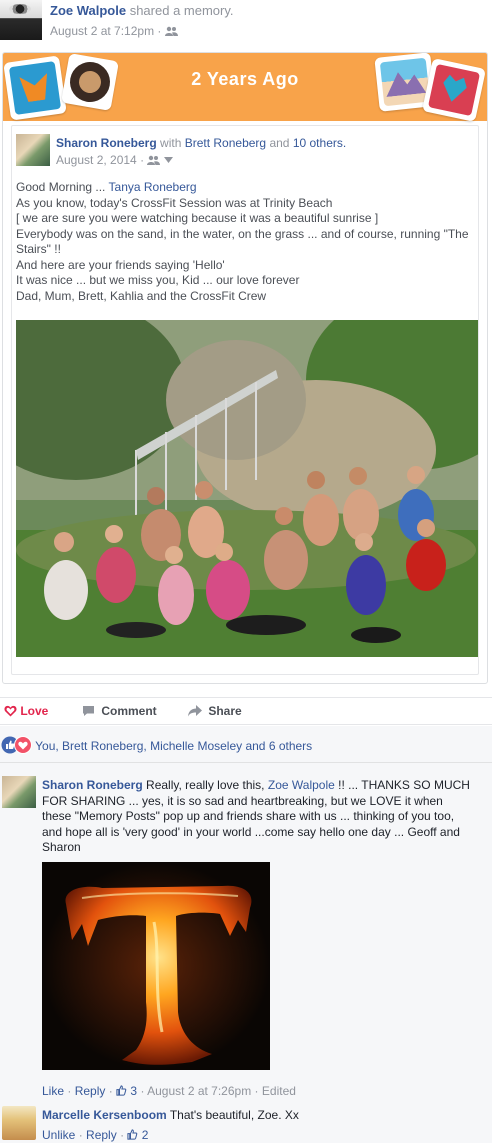 This screenshot has width=492, height=1143. Describe the element at coordinates (92, 785) in the screenshot. I see `commenter-name-link: Sharon Roneberg` at that location.